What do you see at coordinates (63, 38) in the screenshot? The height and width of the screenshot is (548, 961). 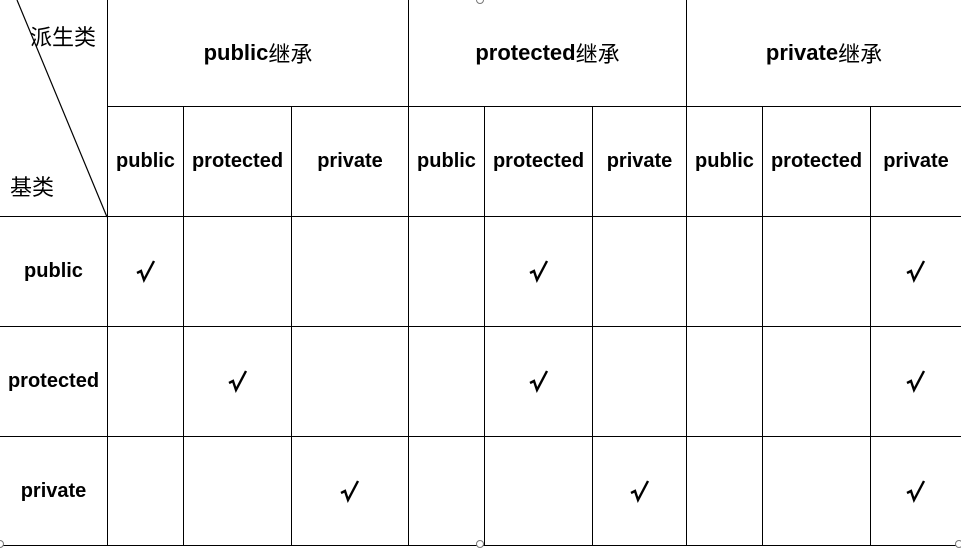 I see `derived-class-label: 派生类` at bounding box center [63, 38].